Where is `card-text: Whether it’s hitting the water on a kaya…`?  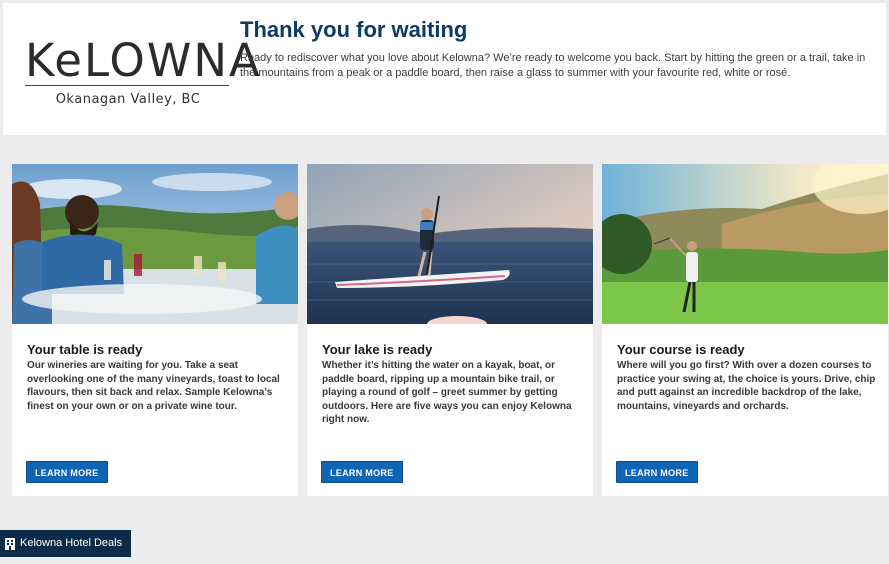 card-text: Whether it’s hitting the water on a kaya… is located at coordinates (447, 393).